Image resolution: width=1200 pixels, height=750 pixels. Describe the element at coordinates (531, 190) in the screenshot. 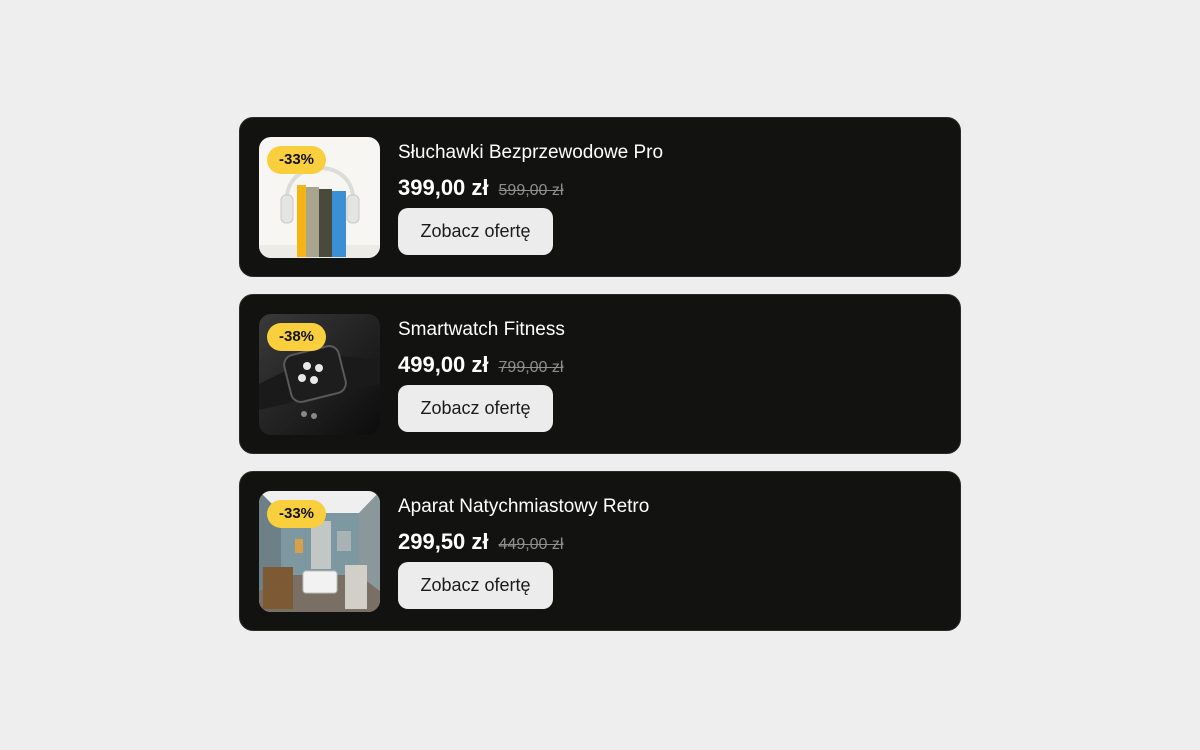

I see `old-price: 599,00 zł` at that location.